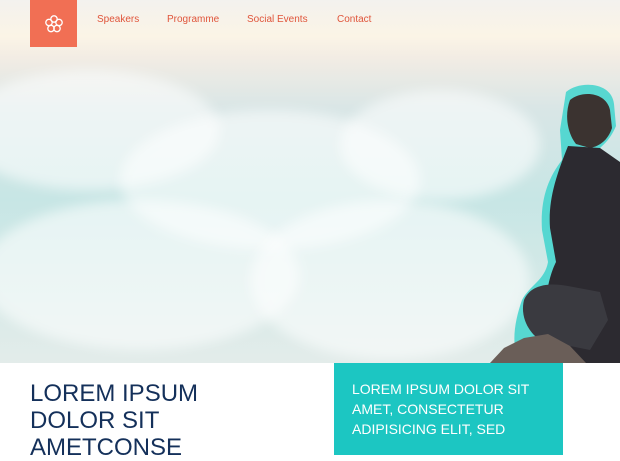 This screenshot has height=461, width=620. I want to click on nav-link-speakers: Speakers, so click(118, 19).